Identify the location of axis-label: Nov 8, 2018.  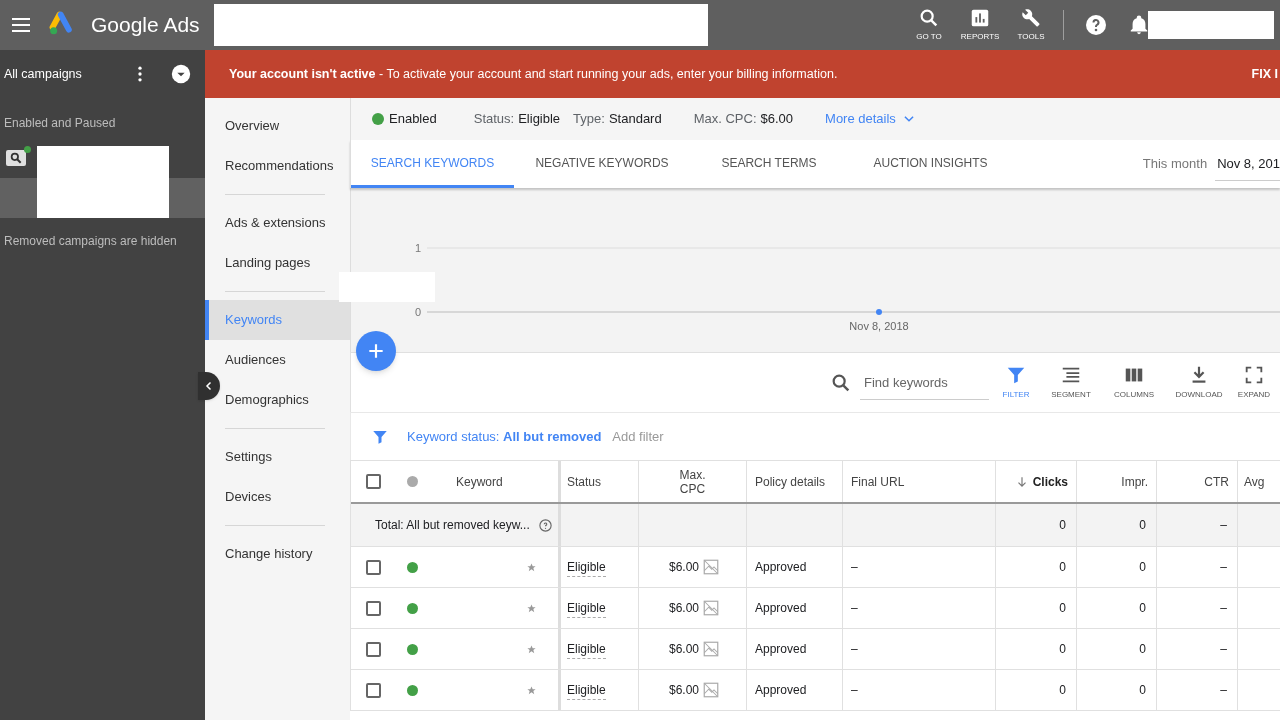
(879, 326).